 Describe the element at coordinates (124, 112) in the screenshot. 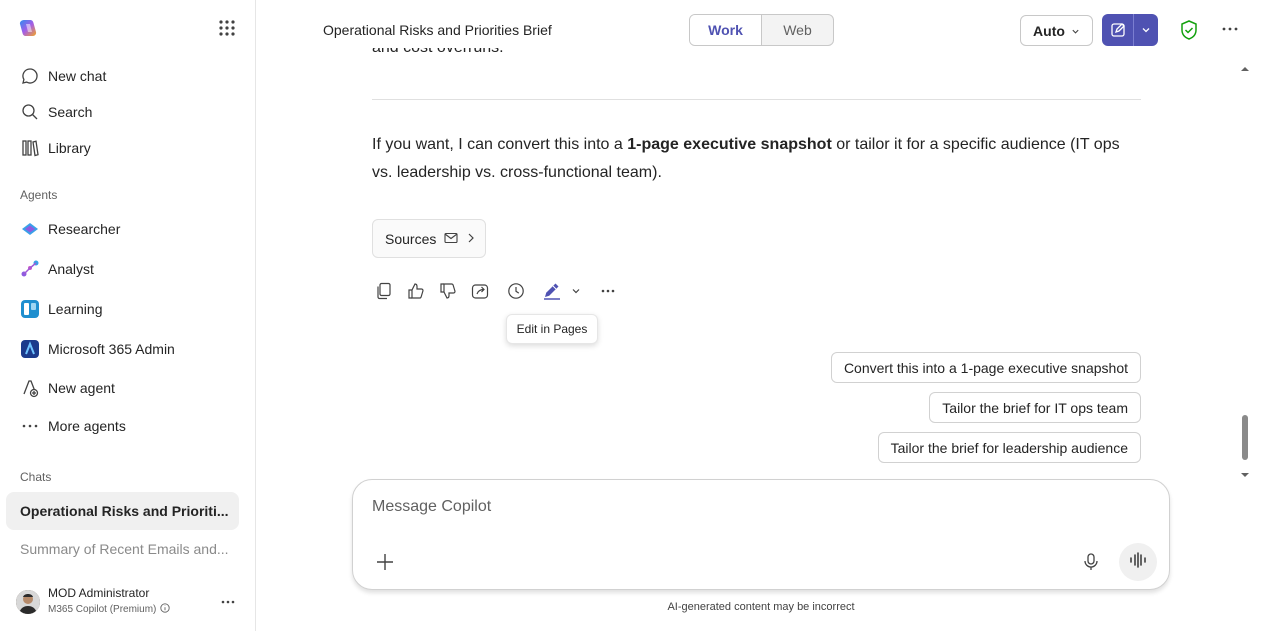

I see `search-button: Search` at that location.